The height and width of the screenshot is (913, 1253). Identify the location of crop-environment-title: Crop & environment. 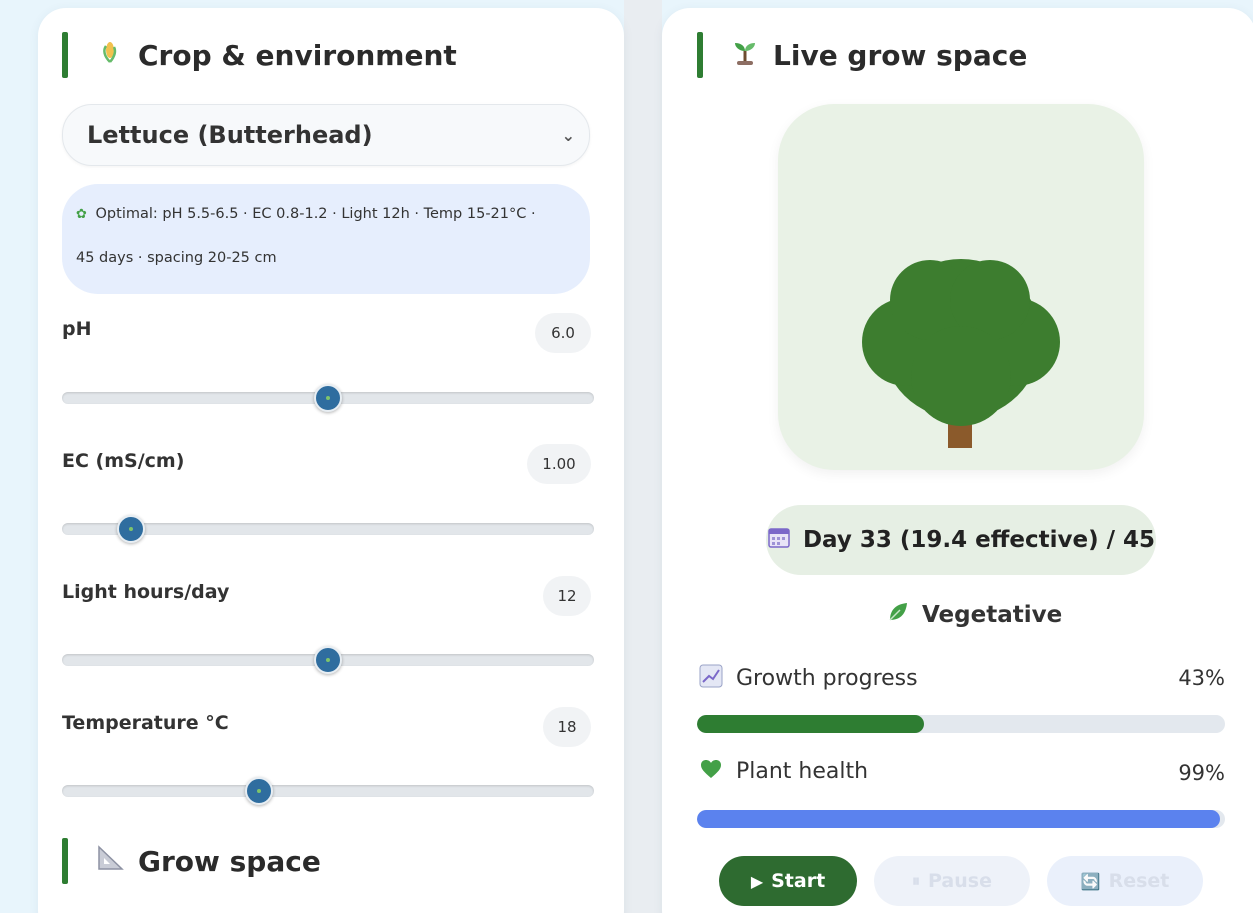
(297, 55).